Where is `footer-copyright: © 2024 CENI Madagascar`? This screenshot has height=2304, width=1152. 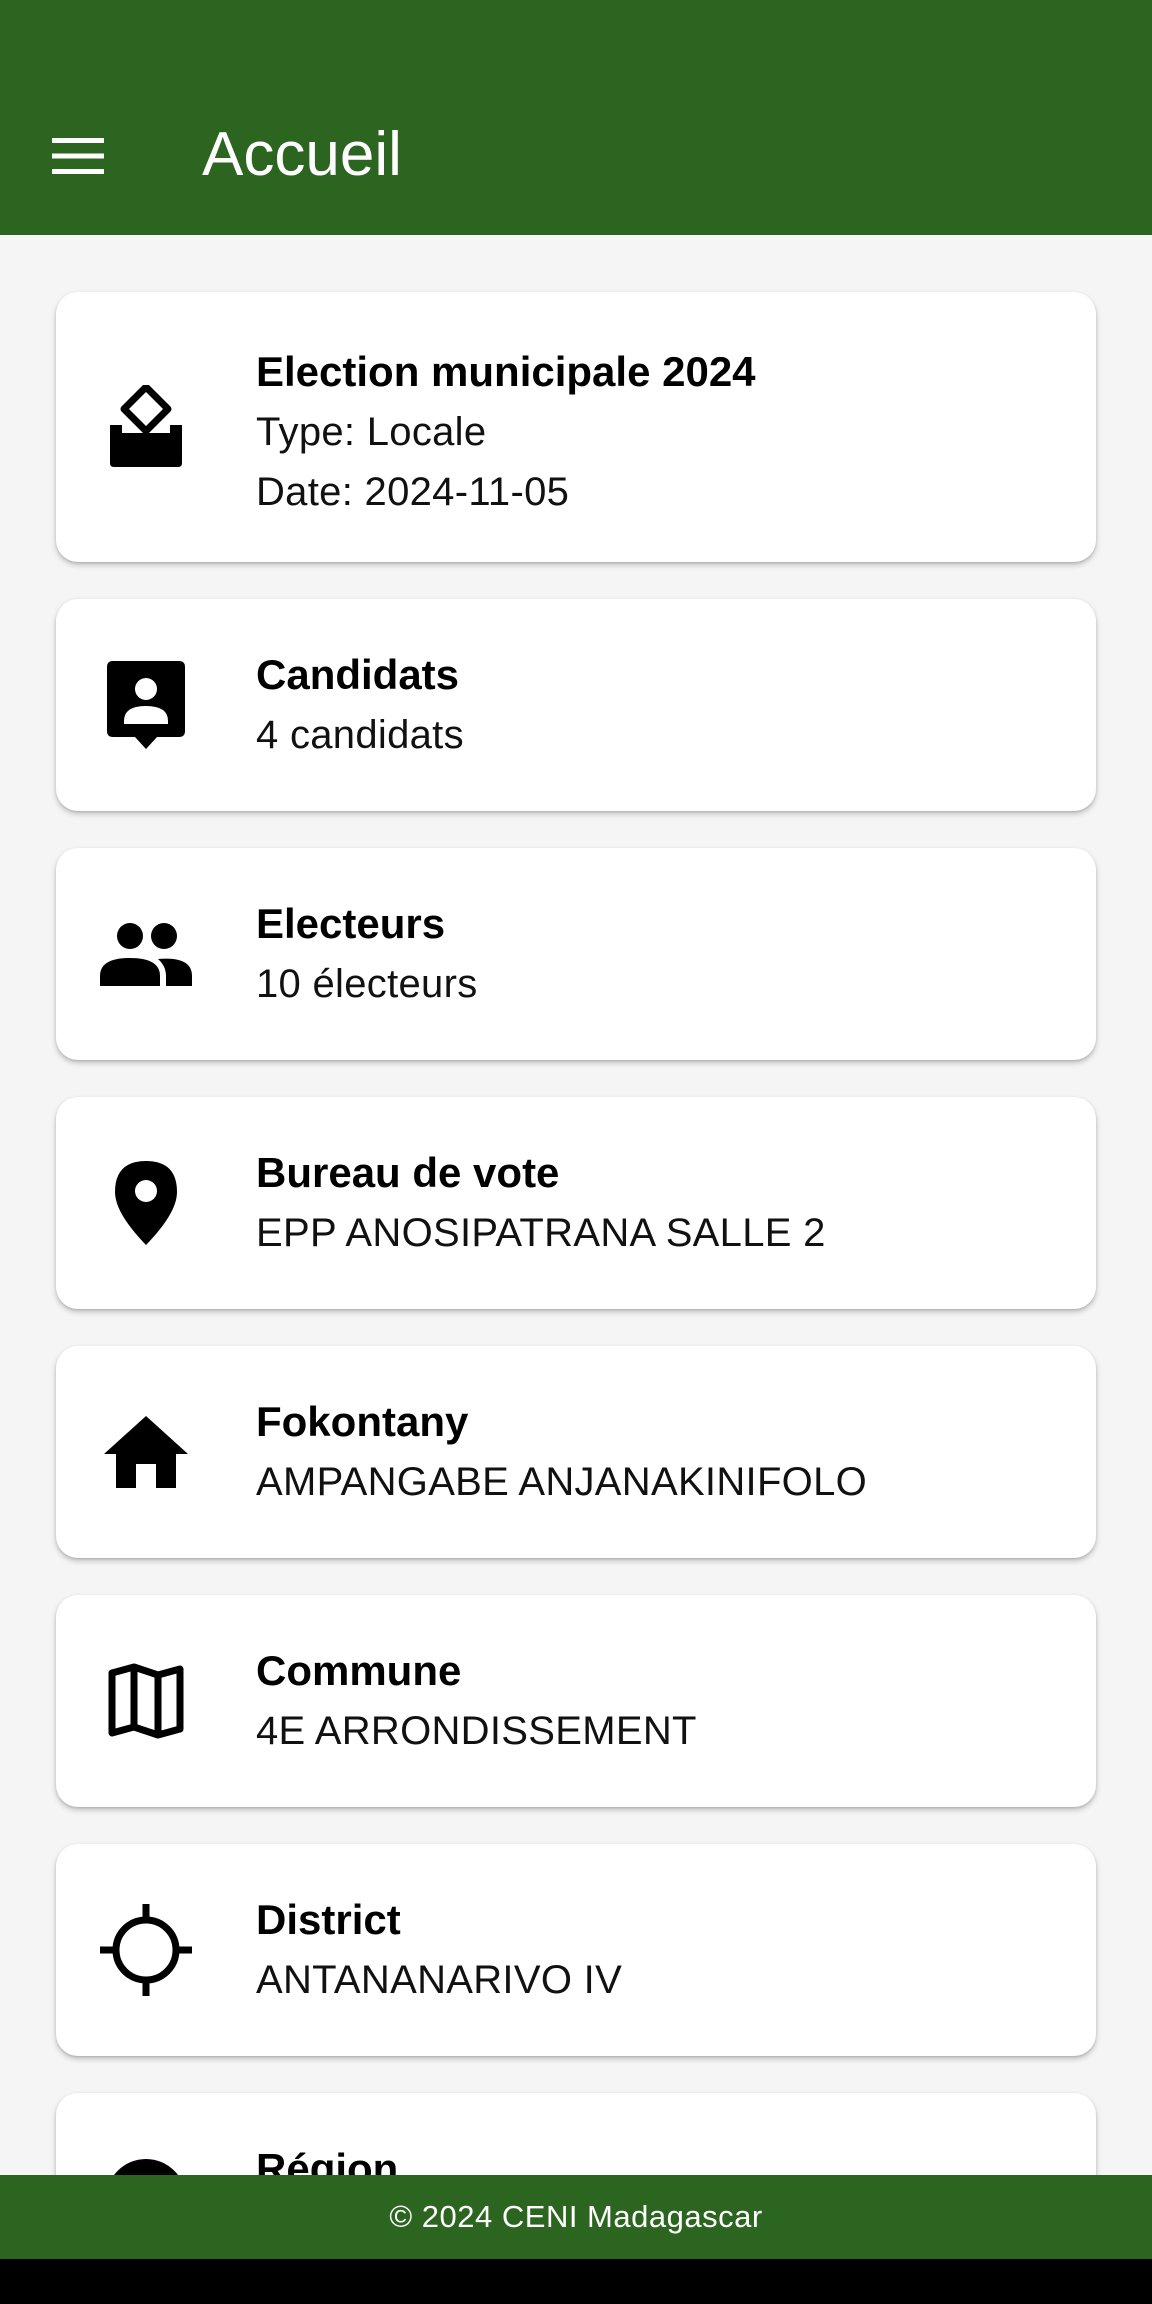
footer-copyright: © 2024 CENI Madagascar is located at coordinates (576, 2216).